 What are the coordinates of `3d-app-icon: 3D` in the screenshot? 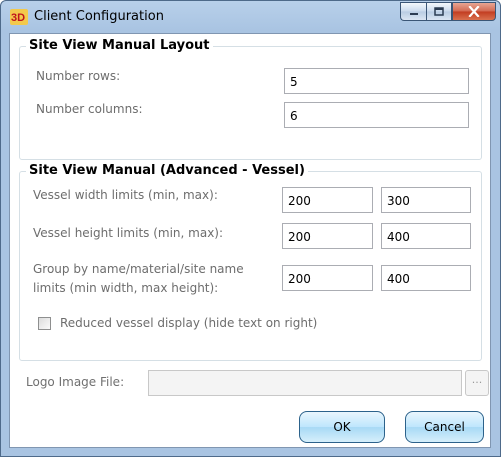 It's located at (19, 17).